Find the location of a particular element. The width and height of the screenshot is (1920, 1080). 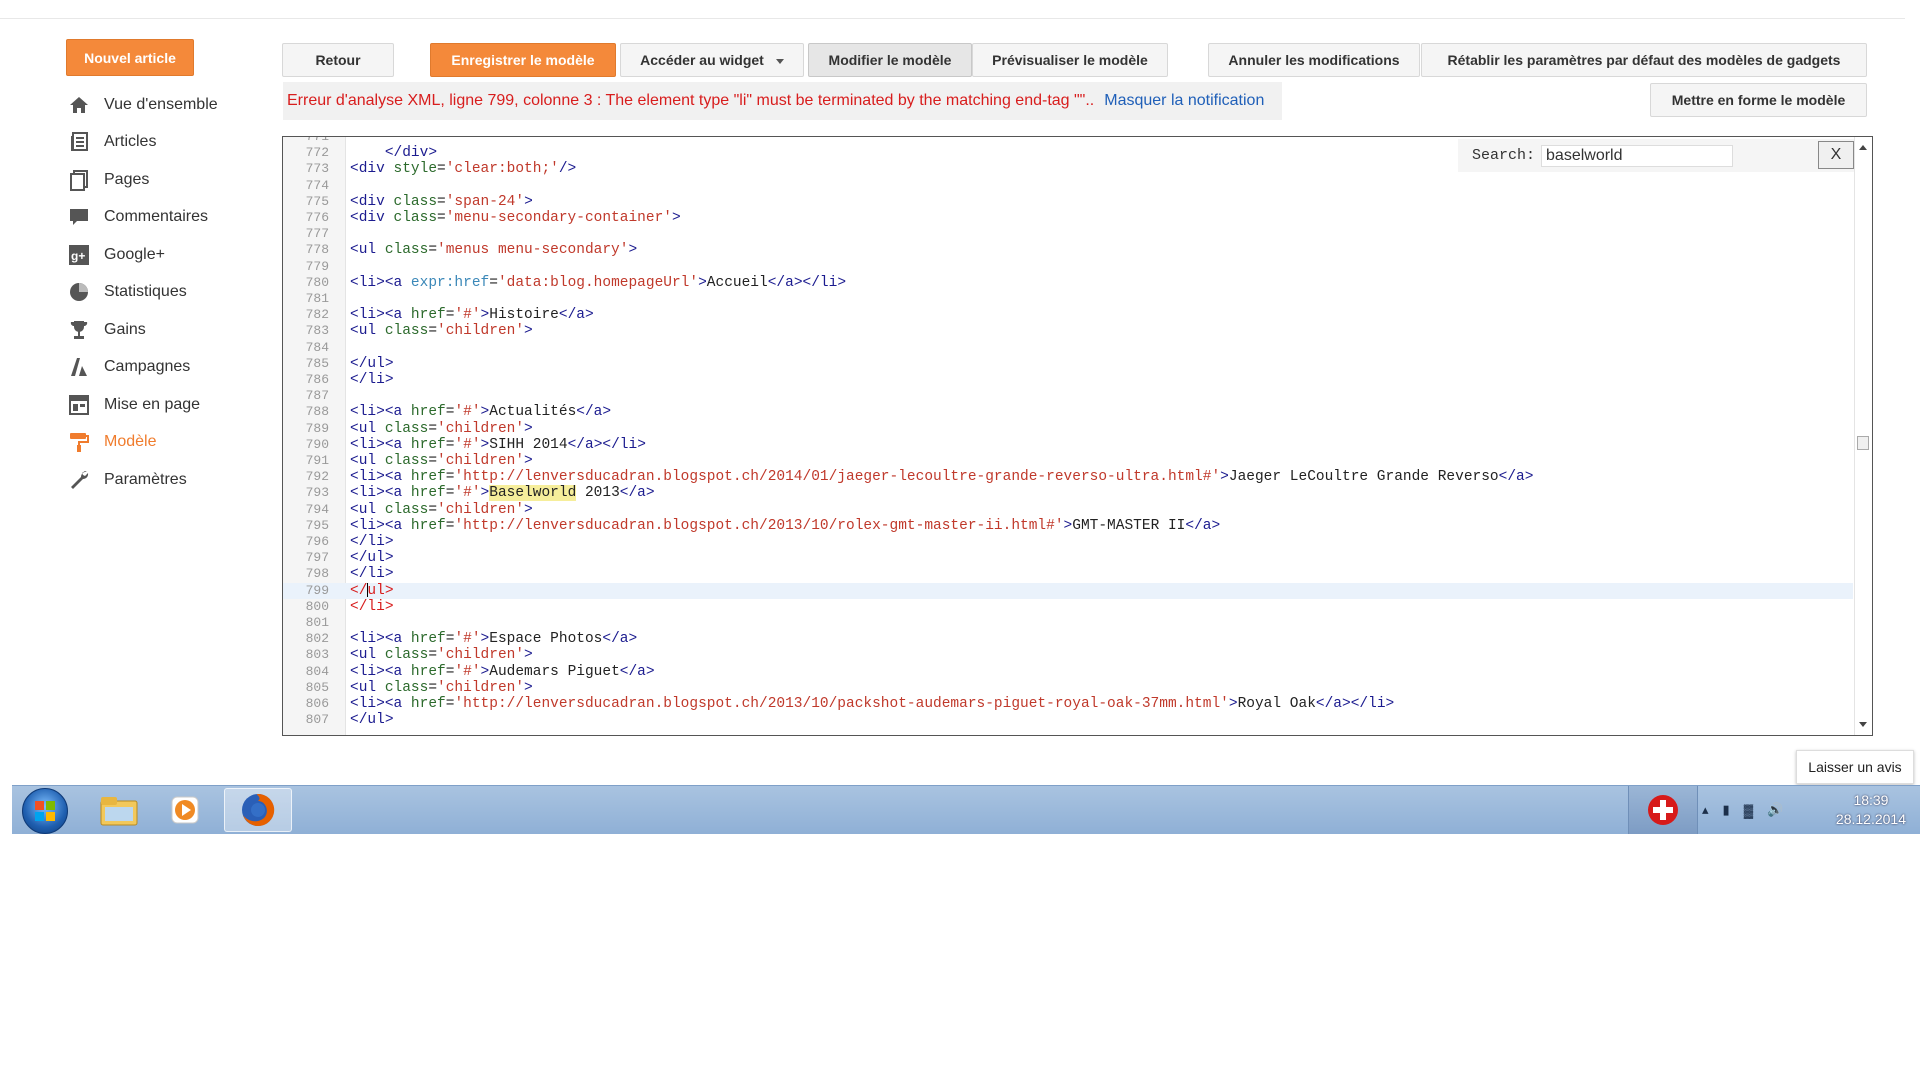

line-number: 782 is located at coordinates (317, 315).